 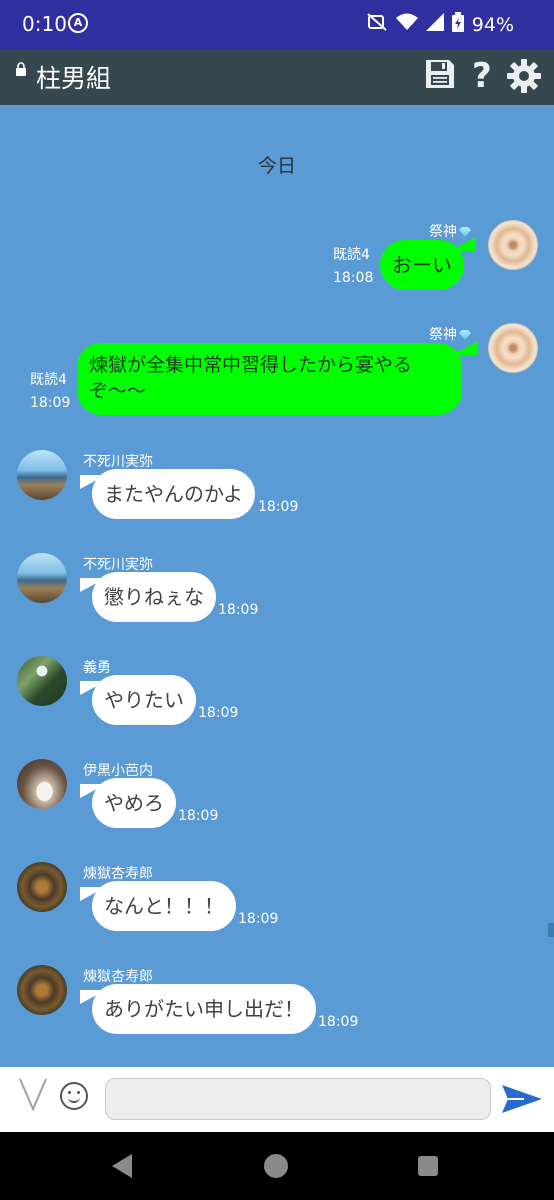 I want to click on message-bubble: またやんのかよ, so click(x=173, y=494).